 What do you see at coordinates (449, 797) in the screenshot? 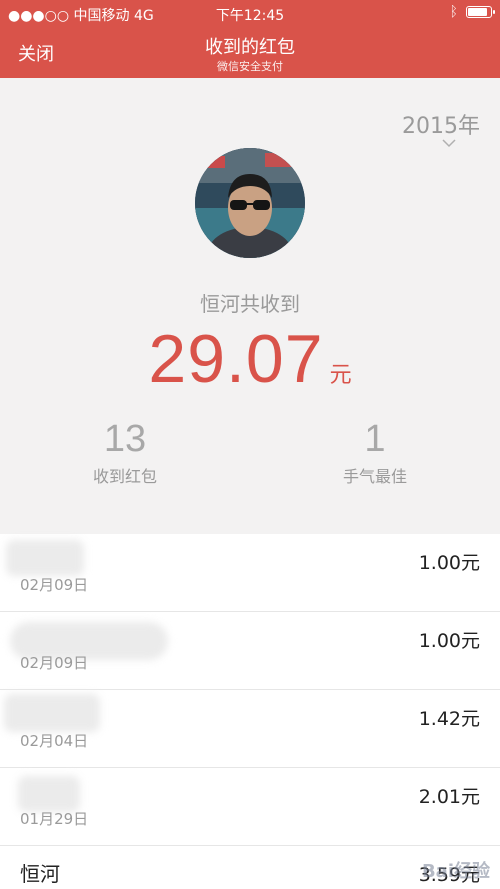
I see `record-amount: 2.01元` at bounding box center [449, 797].